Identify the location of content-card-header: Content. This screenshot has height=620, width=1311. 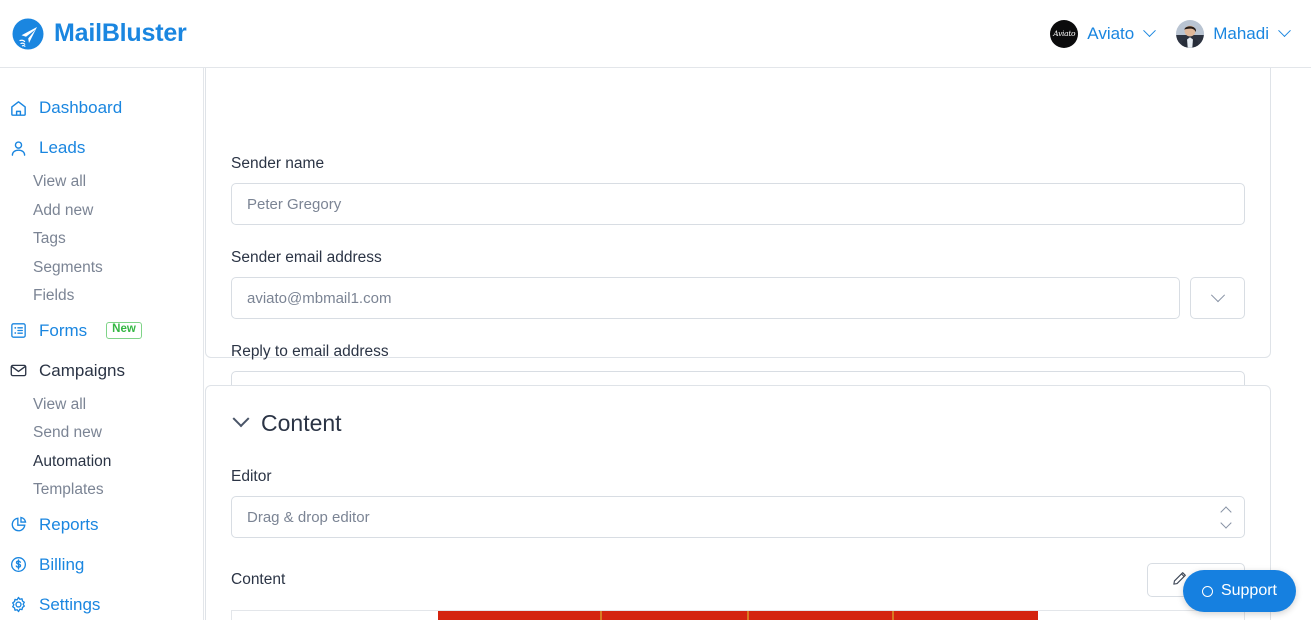
(738, 423).